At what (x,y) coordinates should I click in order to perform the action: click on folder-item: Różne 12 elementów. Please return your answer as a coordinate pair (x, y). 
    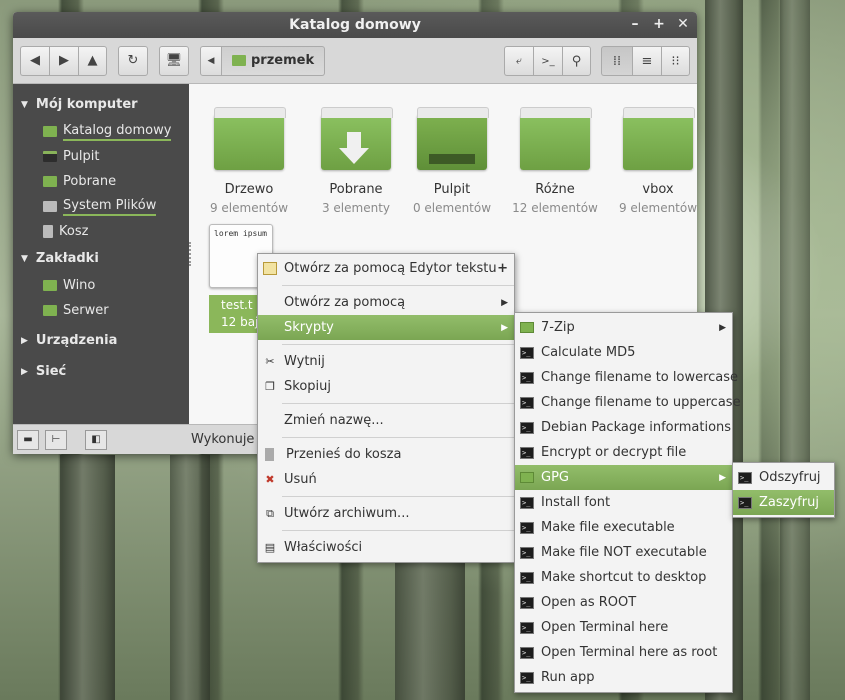
    Looking at the image, I should click on (555, 161).